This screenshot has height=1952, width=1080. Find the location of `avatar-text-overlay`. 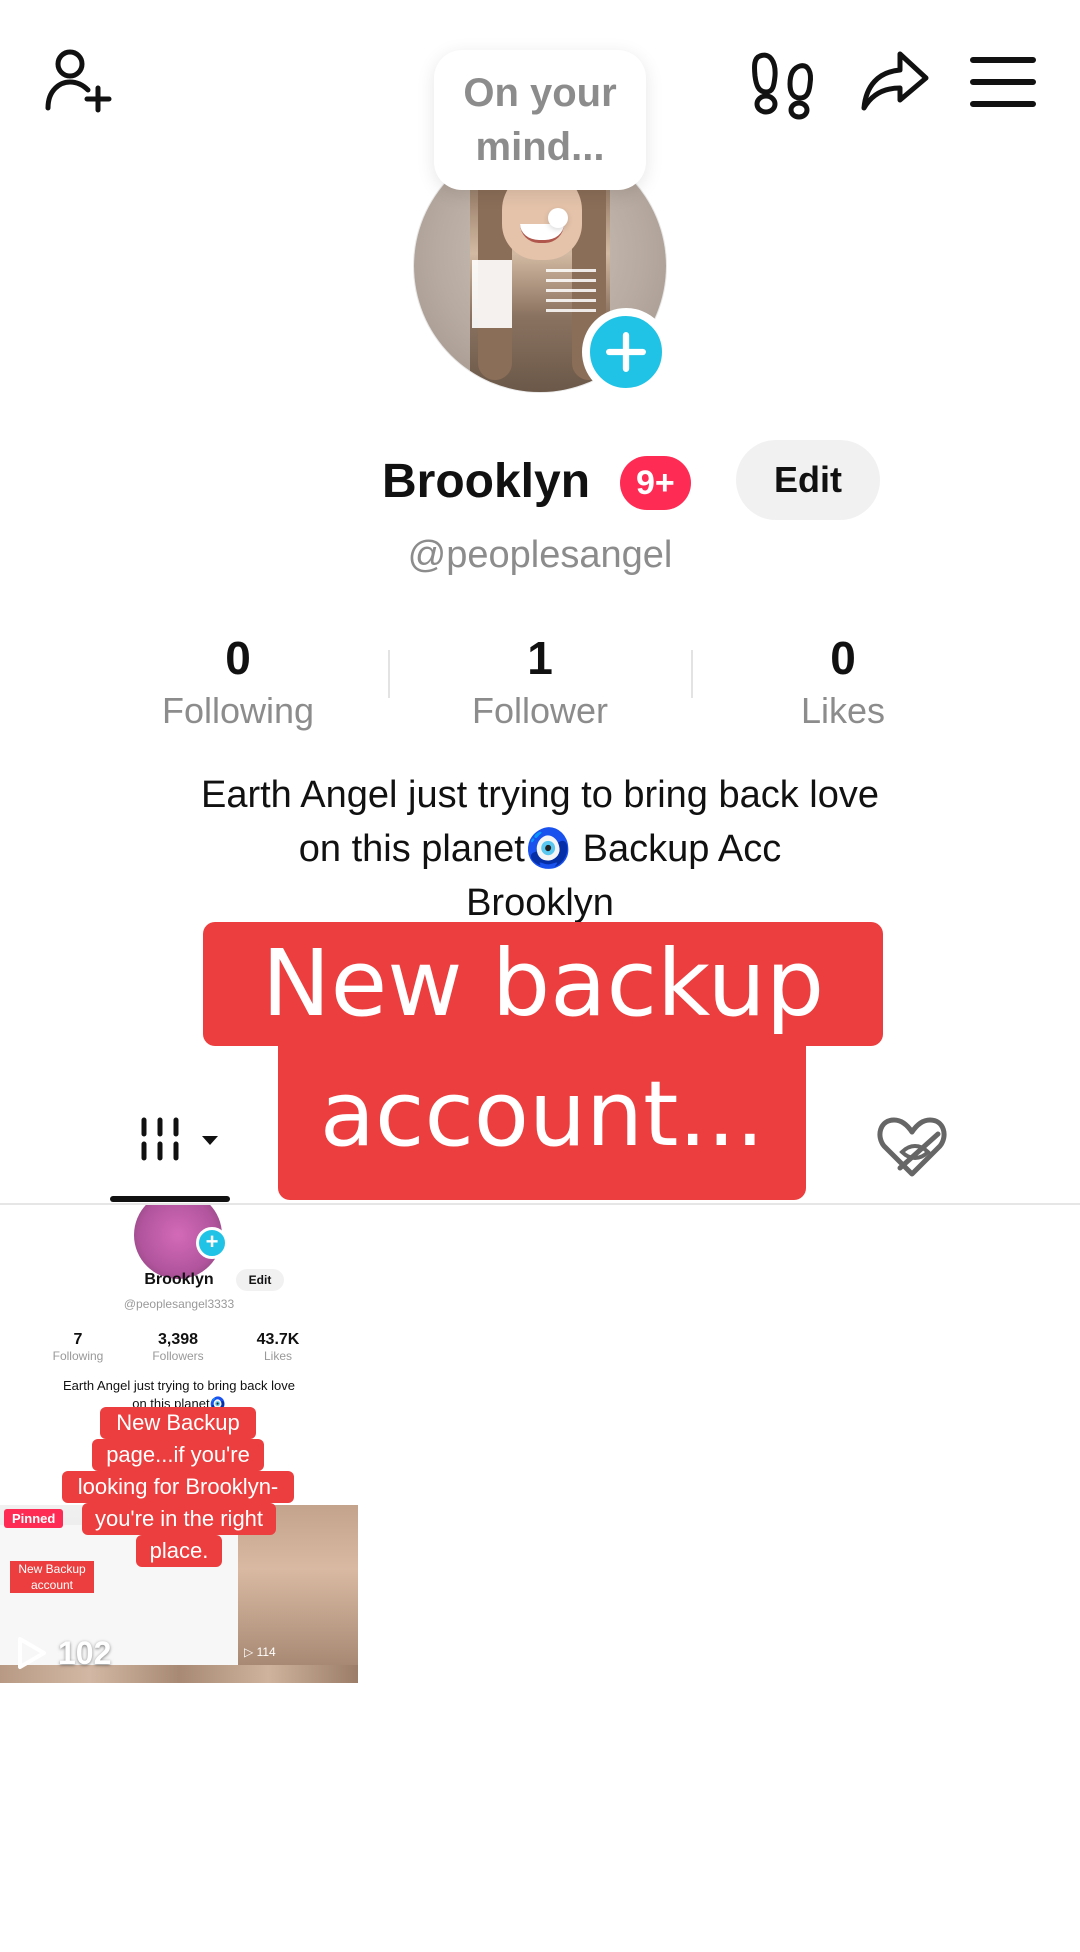

avatar-text-overlay is located at coordinates (571, 292).